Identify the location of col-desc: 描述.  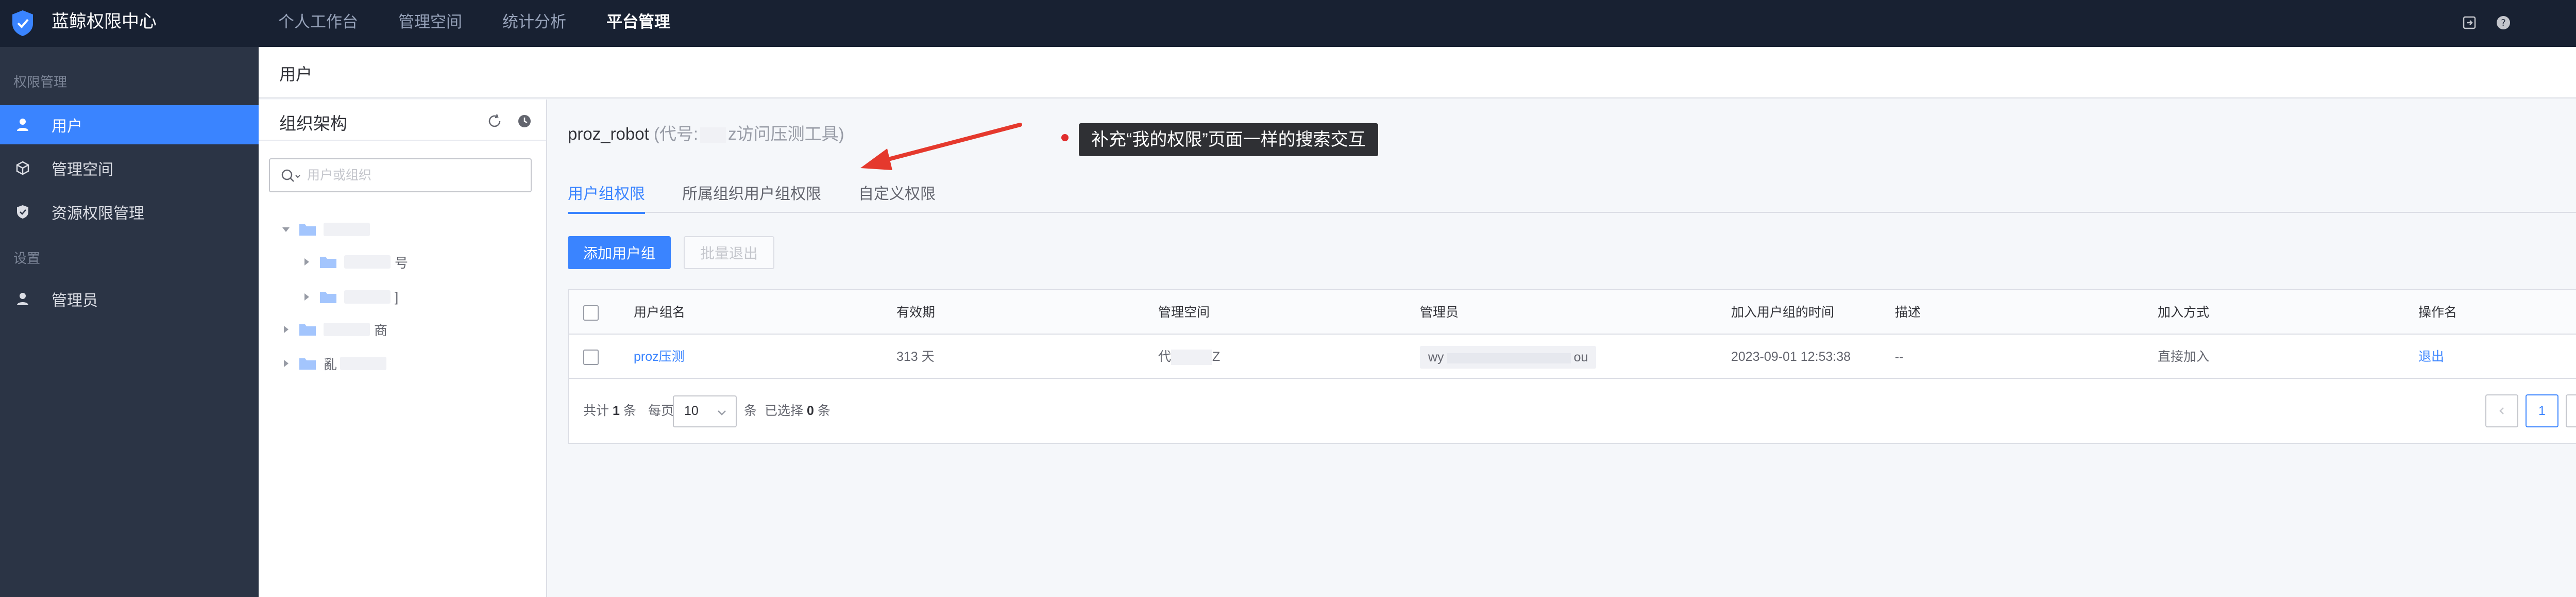
(1908, 313).